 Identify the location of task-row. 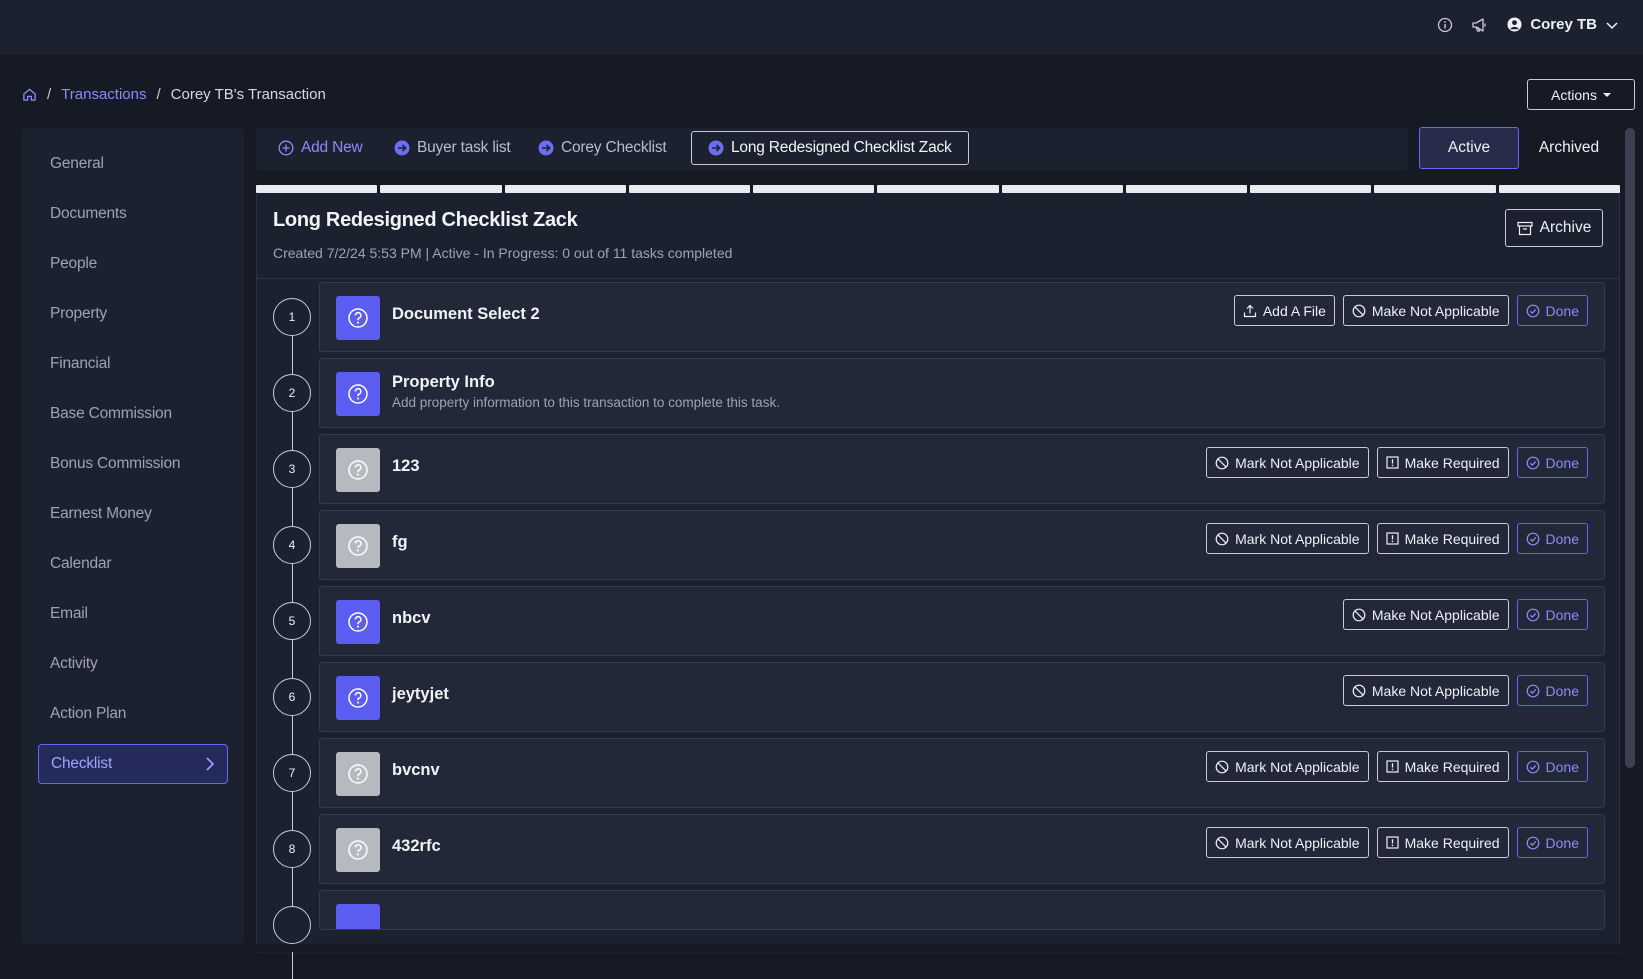
(962, 910).